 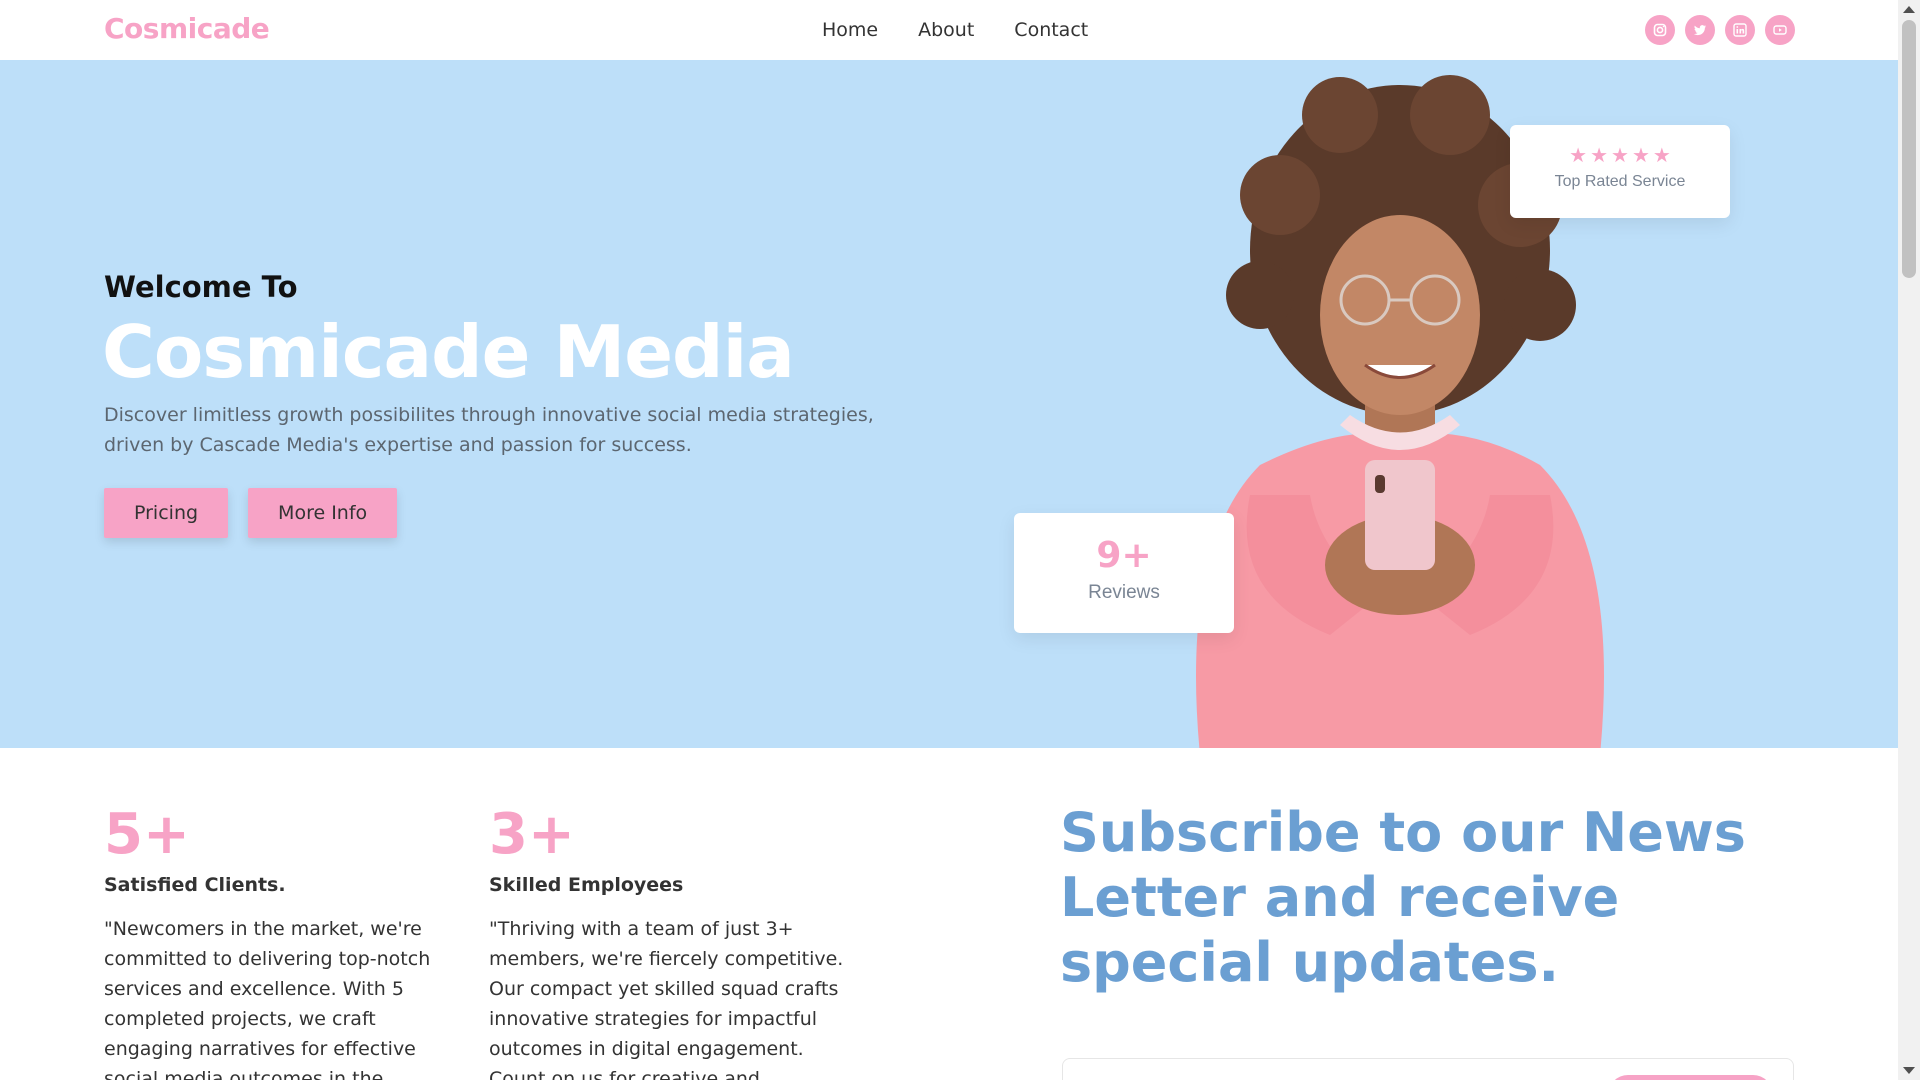 I want to click on linkedin-icon, so click(x=1740, y=30).